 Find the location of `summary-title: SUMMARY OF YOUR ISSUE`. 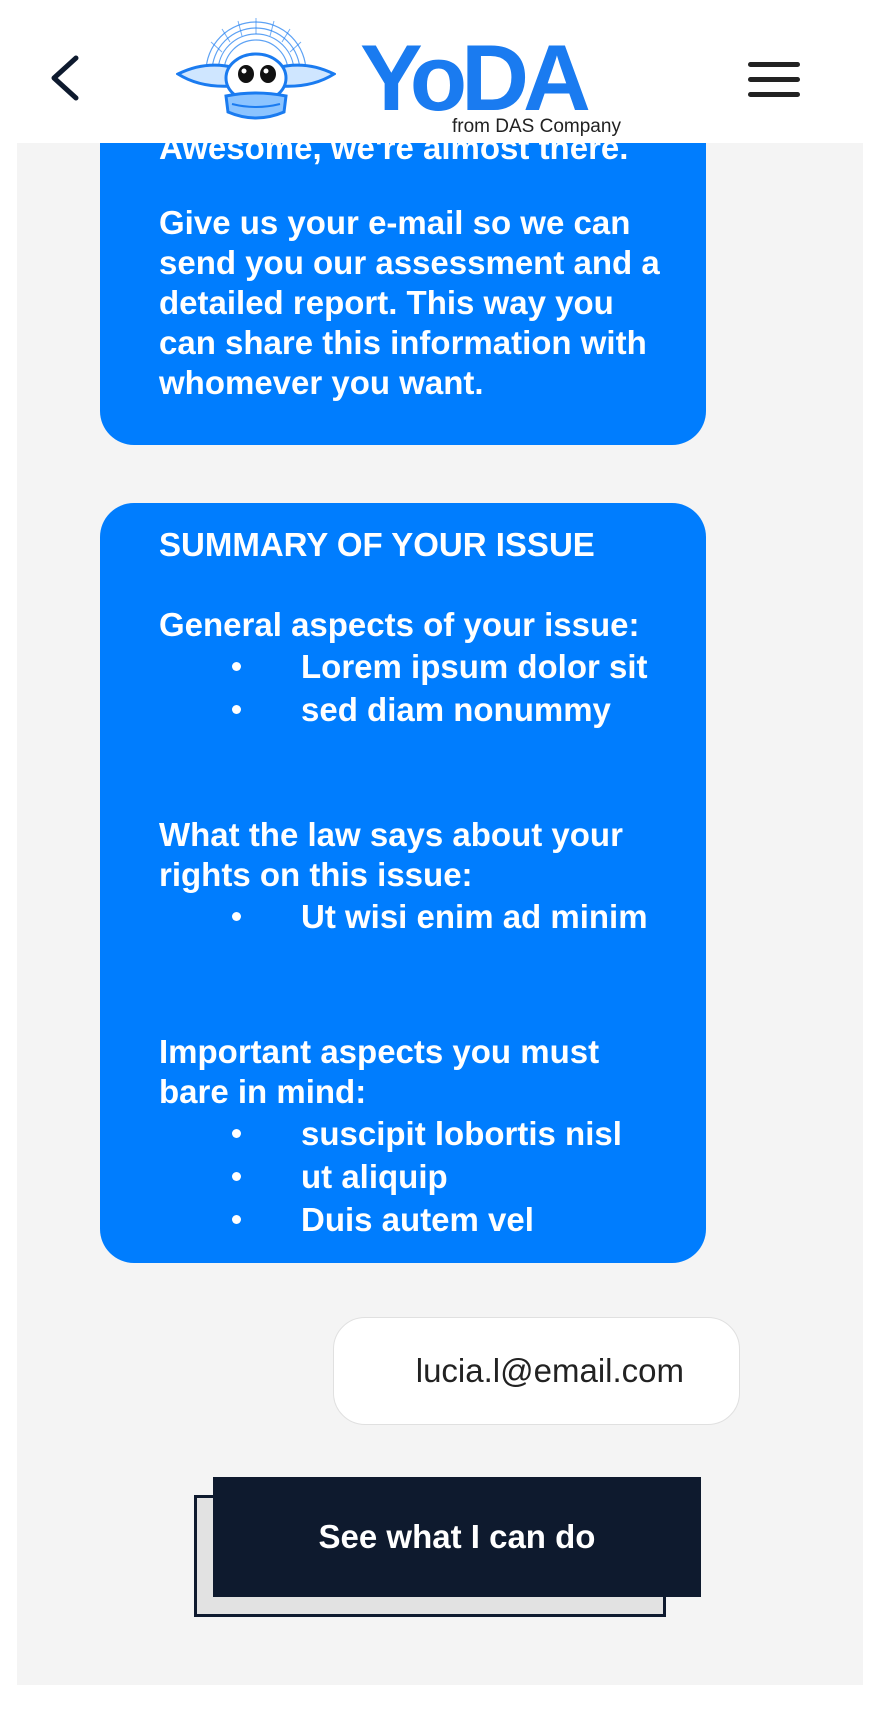

summary-title: SUMMARY OF YOUR ISSUE is located at coordinates (377, 544).